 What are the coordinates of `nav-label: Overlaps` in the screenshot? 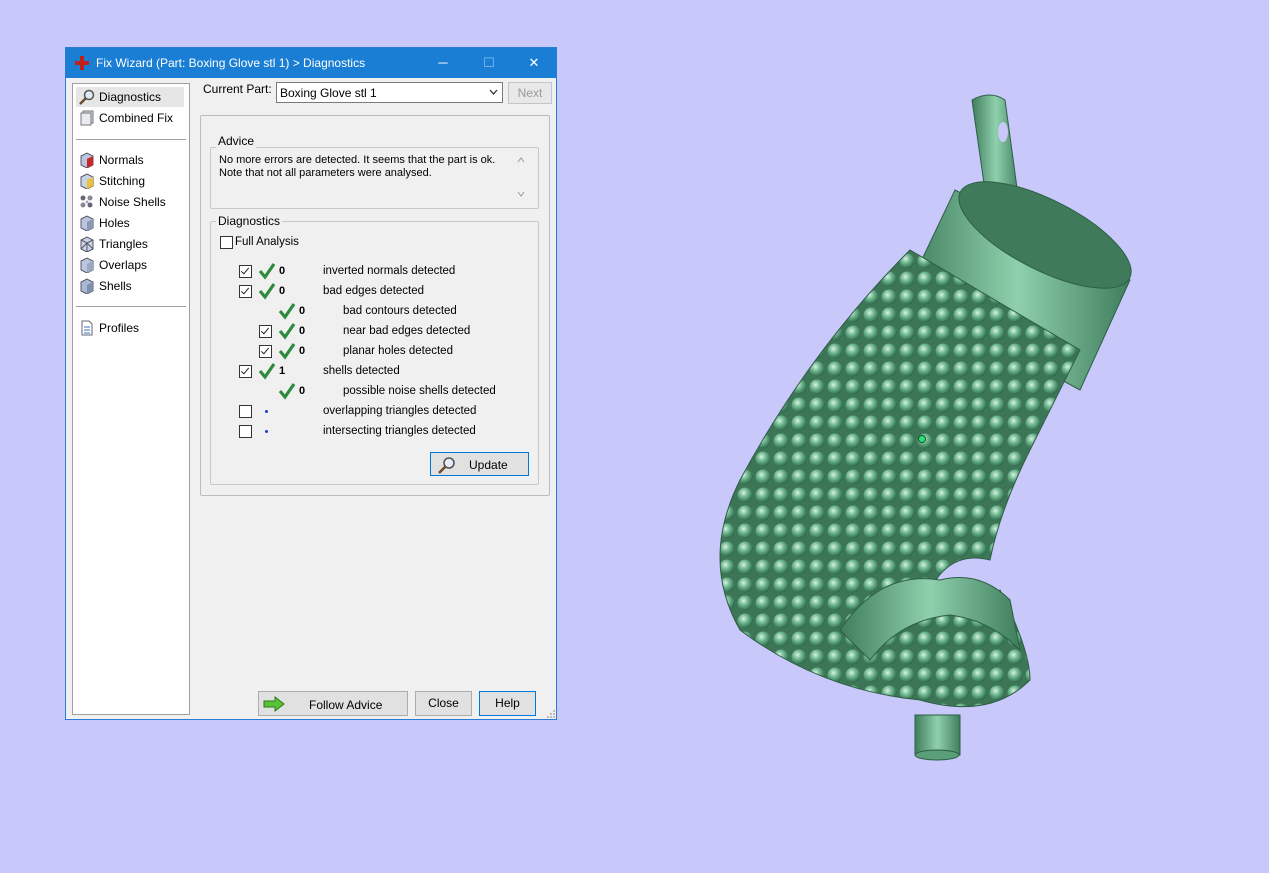 It's located at (123, 265).